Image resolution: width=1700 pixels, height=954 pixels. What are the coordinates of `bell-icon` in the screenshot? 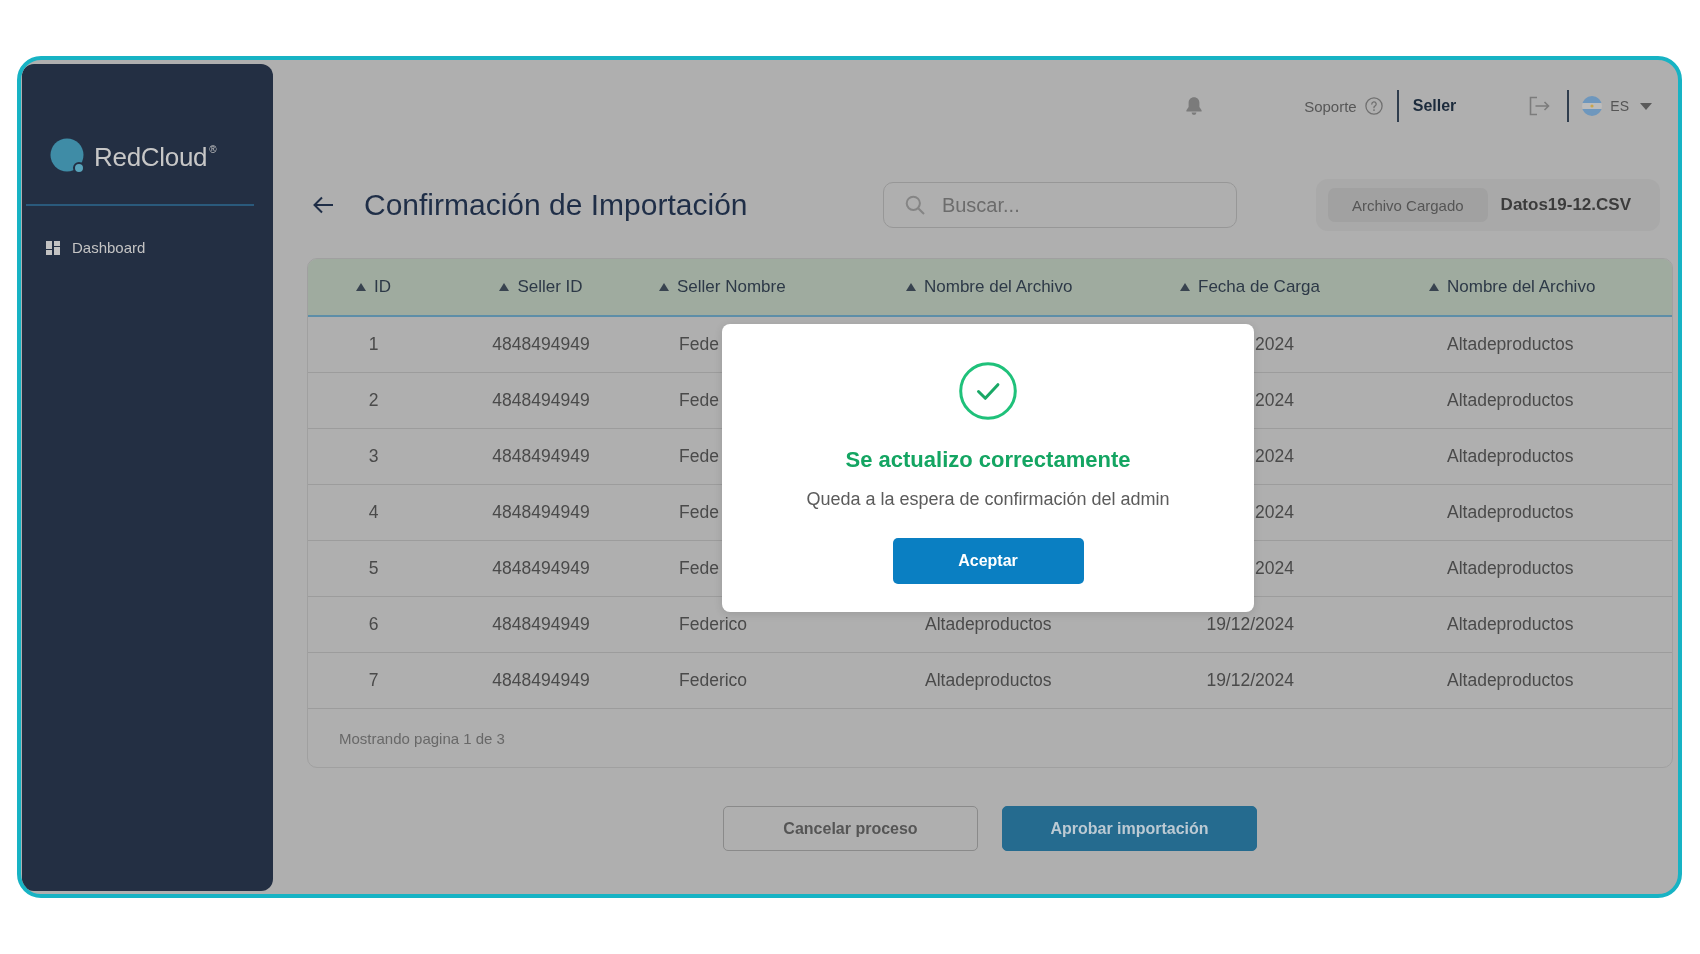 It's located at (1194, 106).